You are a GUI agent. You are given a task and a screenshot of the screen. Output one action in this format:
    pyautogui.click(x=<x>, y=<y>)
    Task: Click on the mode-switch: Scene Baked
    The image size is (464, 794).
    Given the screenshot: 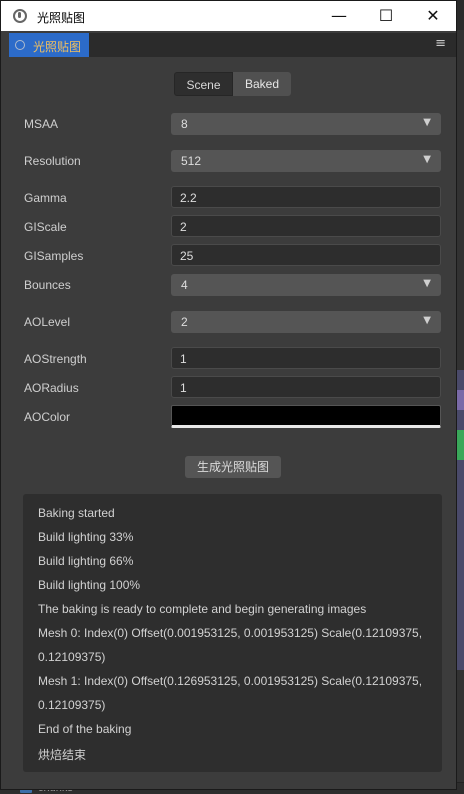 What is the action you would take?
    pyautogui.click(x=232, y=84)
    